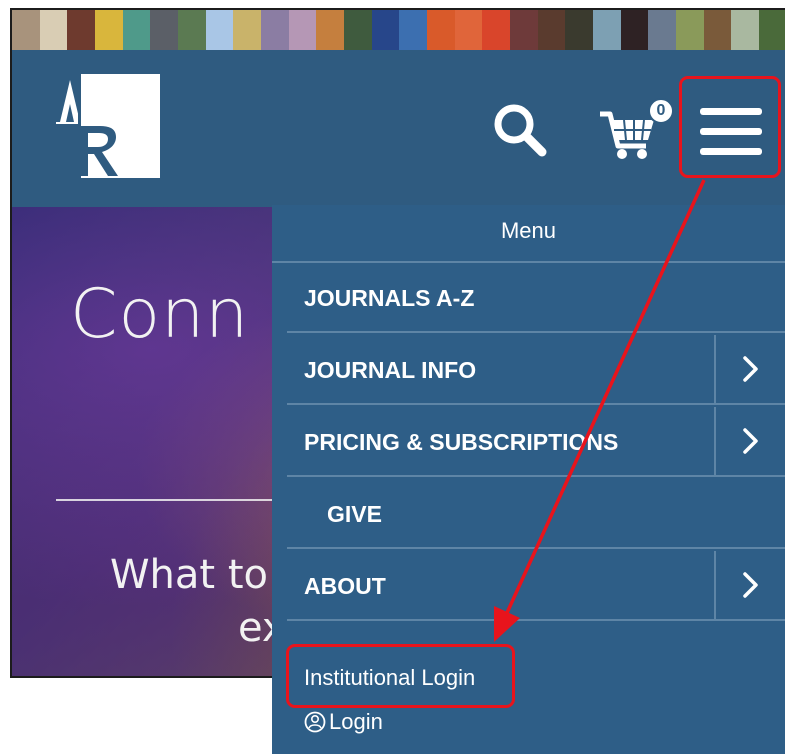 Image resolution: width=785 pixels, height=754 pixels. I want to click on cart-count: 0, so click(661, 110).